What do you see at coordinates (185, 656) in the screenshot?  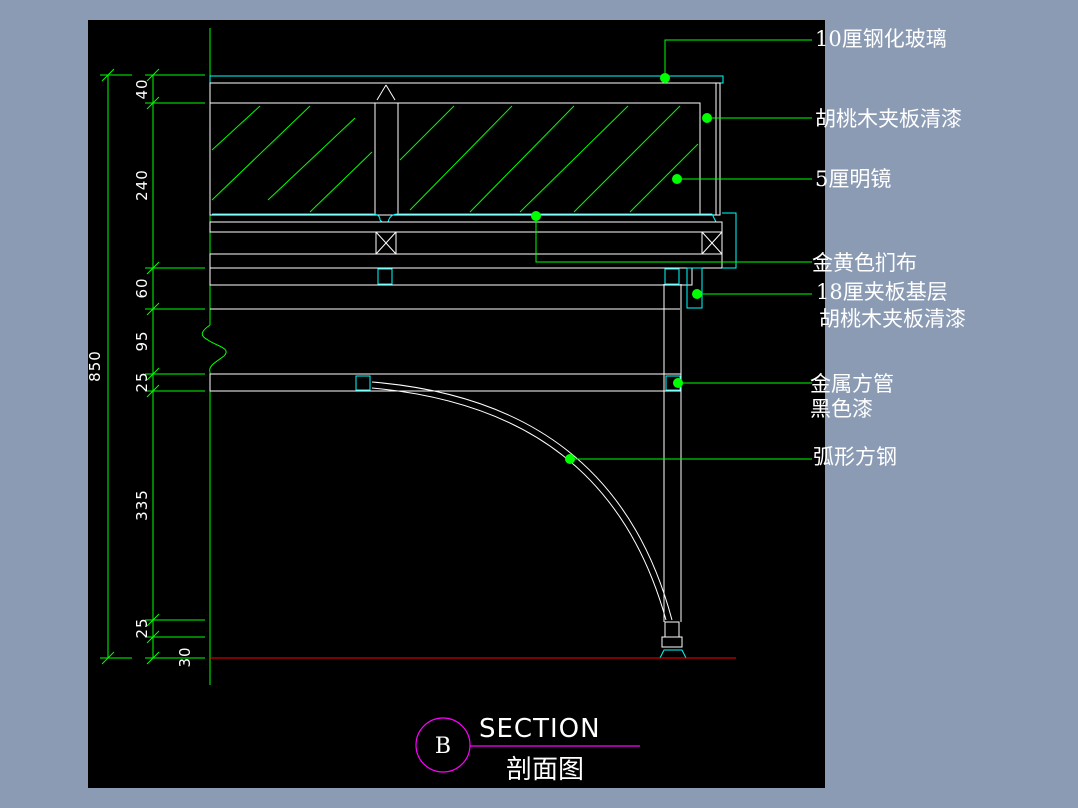 I see `dim-30: 30` at bounding box center [185, 656].